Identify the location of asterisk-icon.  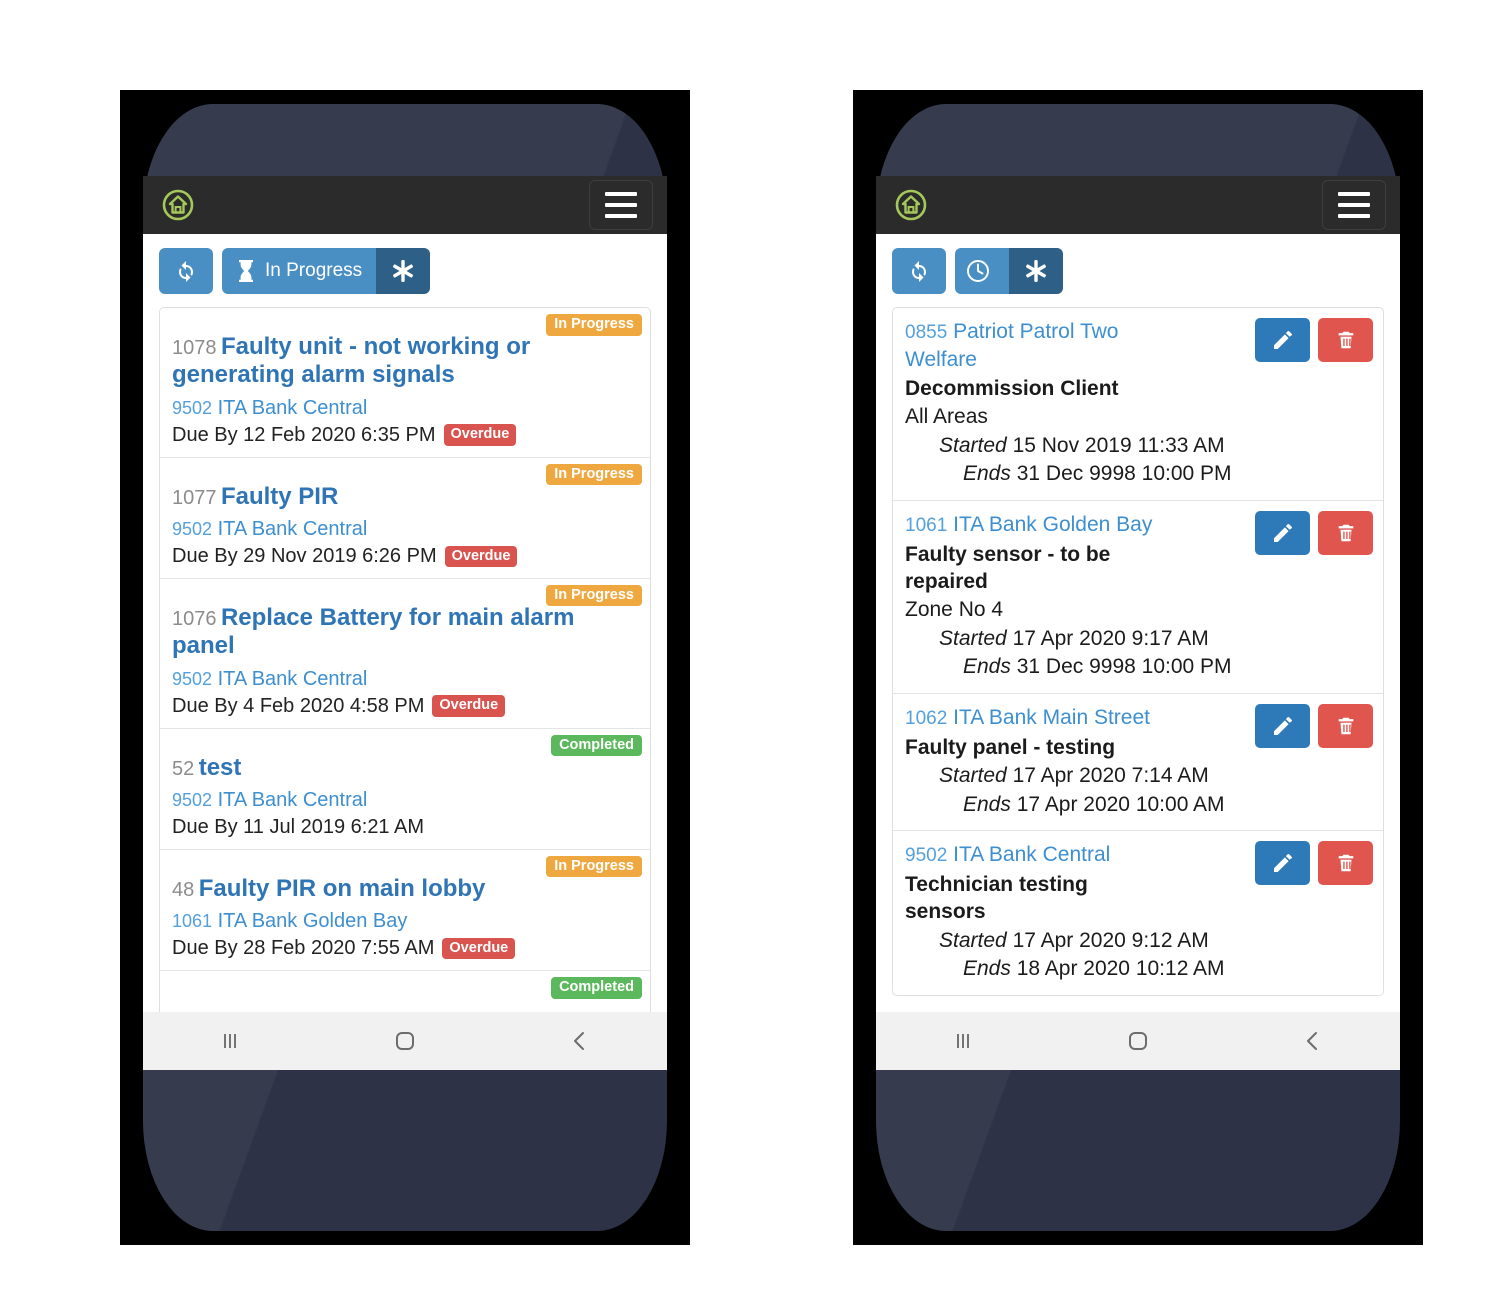
(403, 271).